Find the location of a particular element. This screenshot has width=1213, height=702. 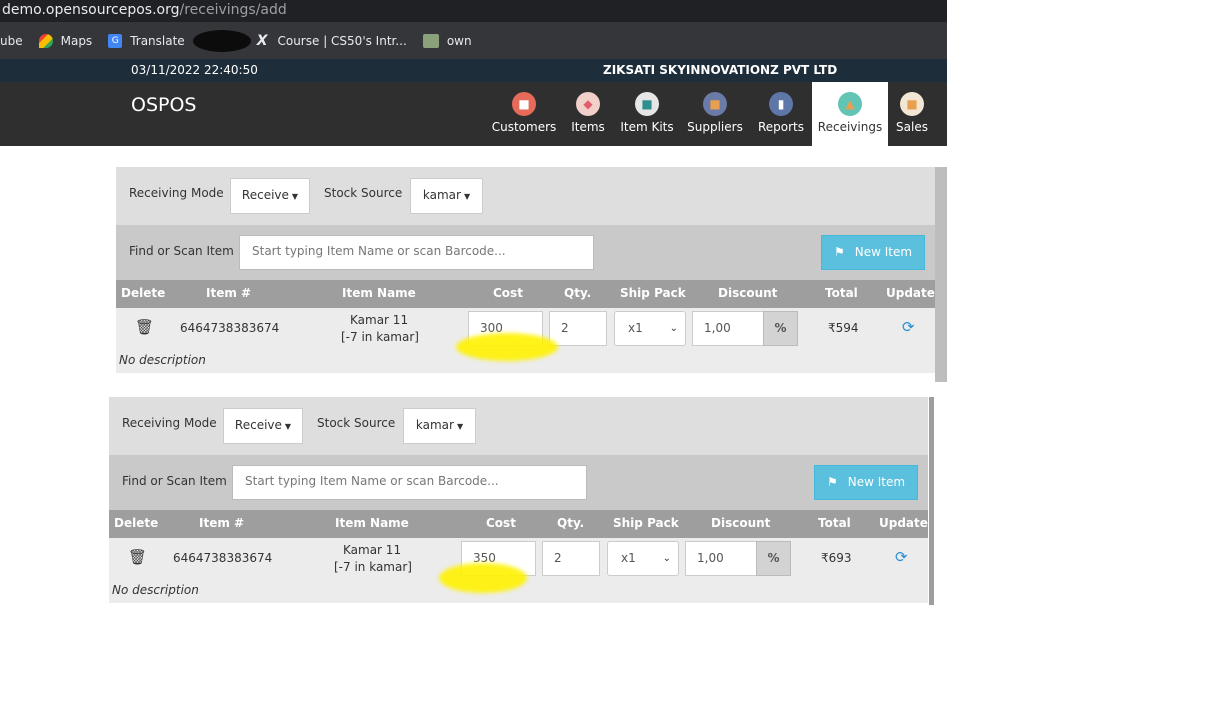

reports-icon: ▮ is located at coordinates (781, 104).